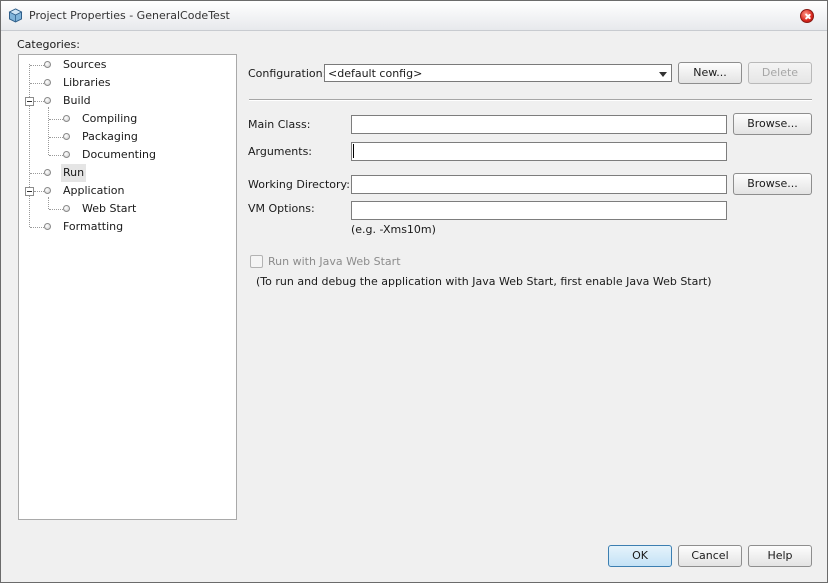 Image resolution: width=828 pixels, height=583 pixels. I want to click on tree-item-compiling: Compiling, so click(119, 119).